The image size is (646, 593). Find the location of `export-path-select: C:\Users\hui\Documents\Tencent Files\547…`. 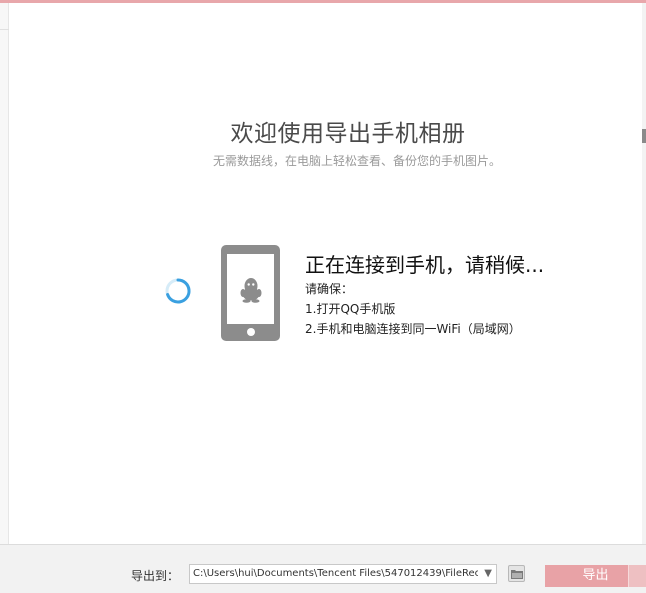

export-path-select: C:\Users\hui\Documents\Tencent Files\547… is located at coordinates (343, 574).